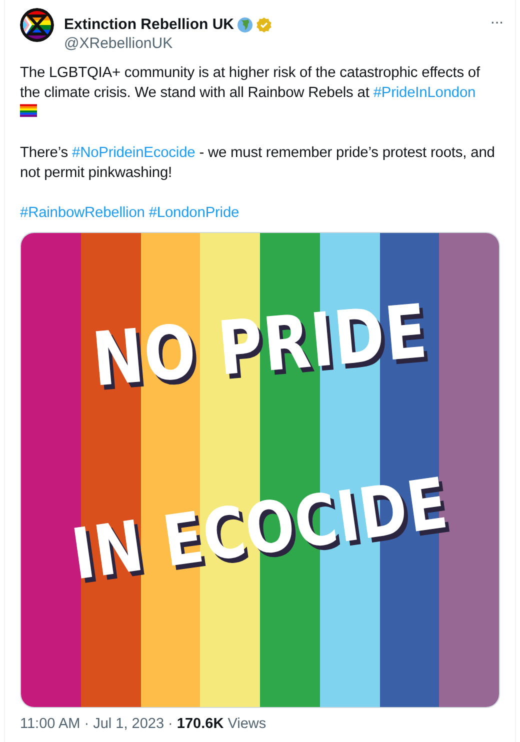  What do you see at coordinates (82, 213) in the screenshot?
I see `hashtag-link: #RainbowRebellion` at bounding box center [82, 213].